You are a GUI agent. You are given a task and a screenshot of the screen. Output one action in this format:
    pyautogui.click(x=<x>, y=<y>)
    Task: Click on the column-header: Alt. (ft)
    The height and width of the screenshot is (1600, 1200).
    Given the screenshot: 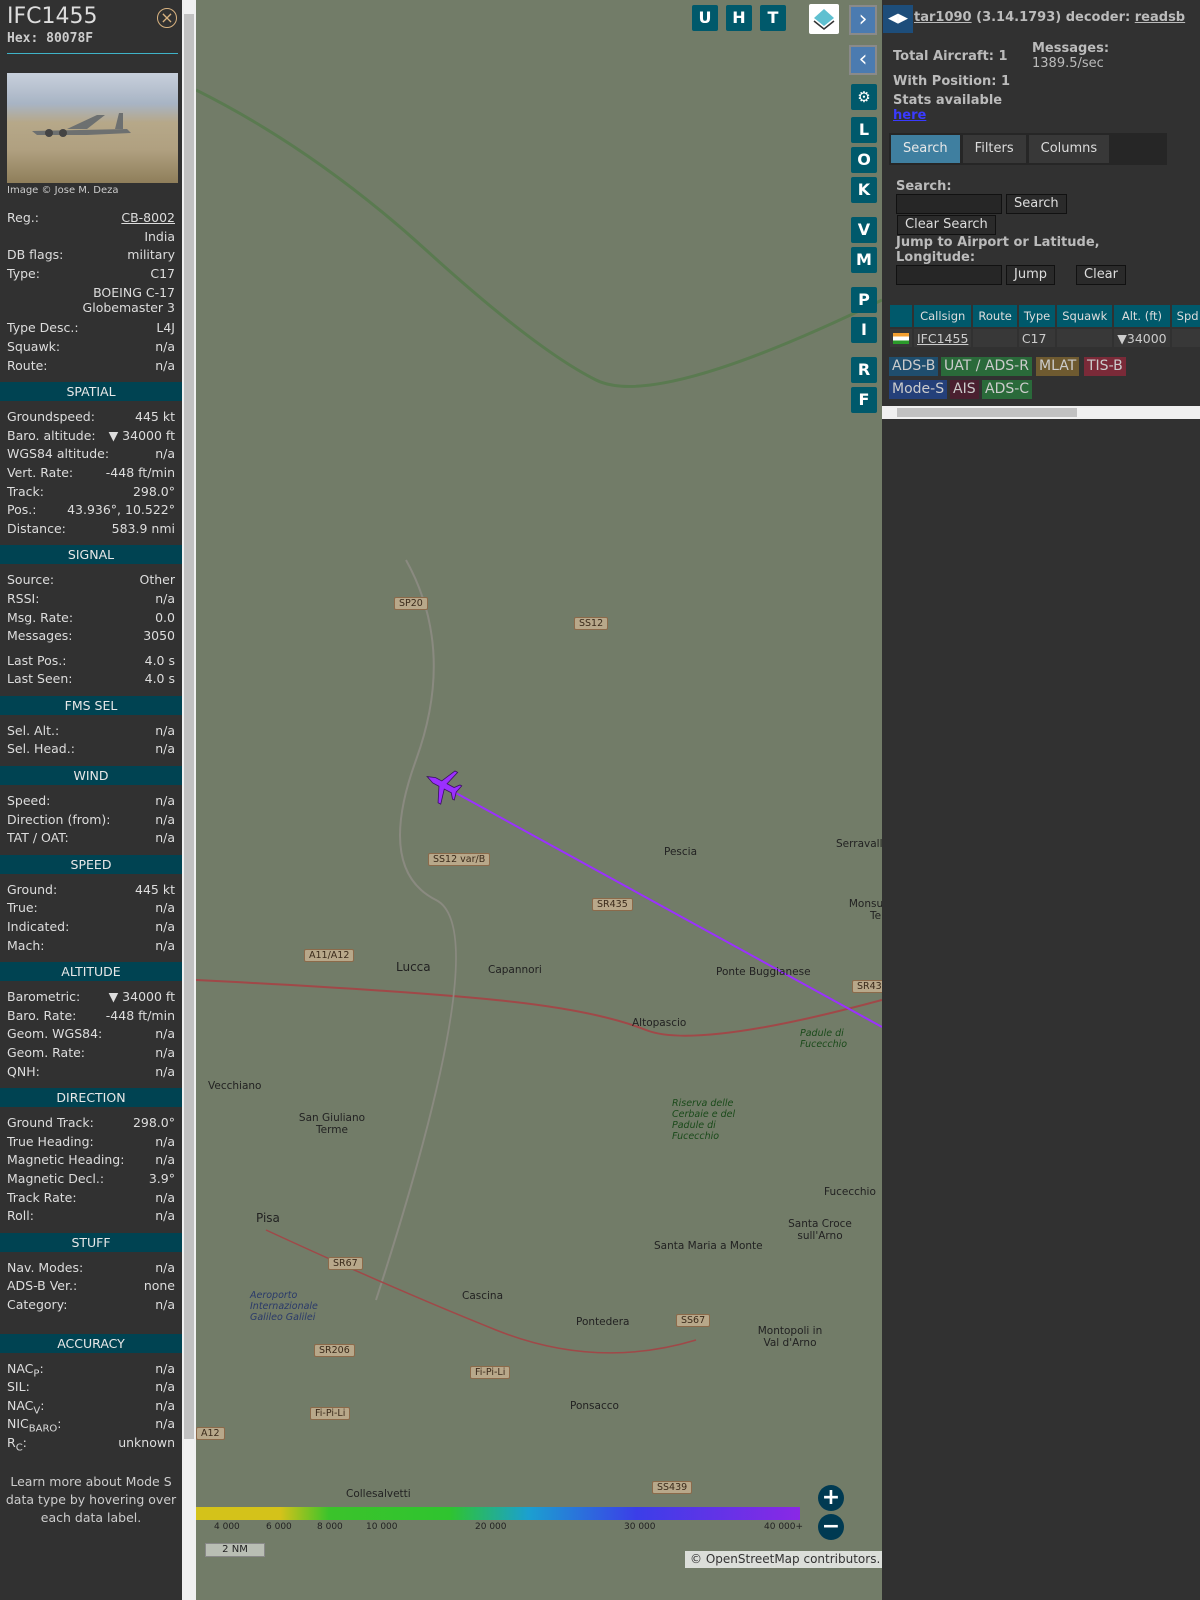 What is the action you would take?
    pyautogui.click(x=1142, y=316)
    